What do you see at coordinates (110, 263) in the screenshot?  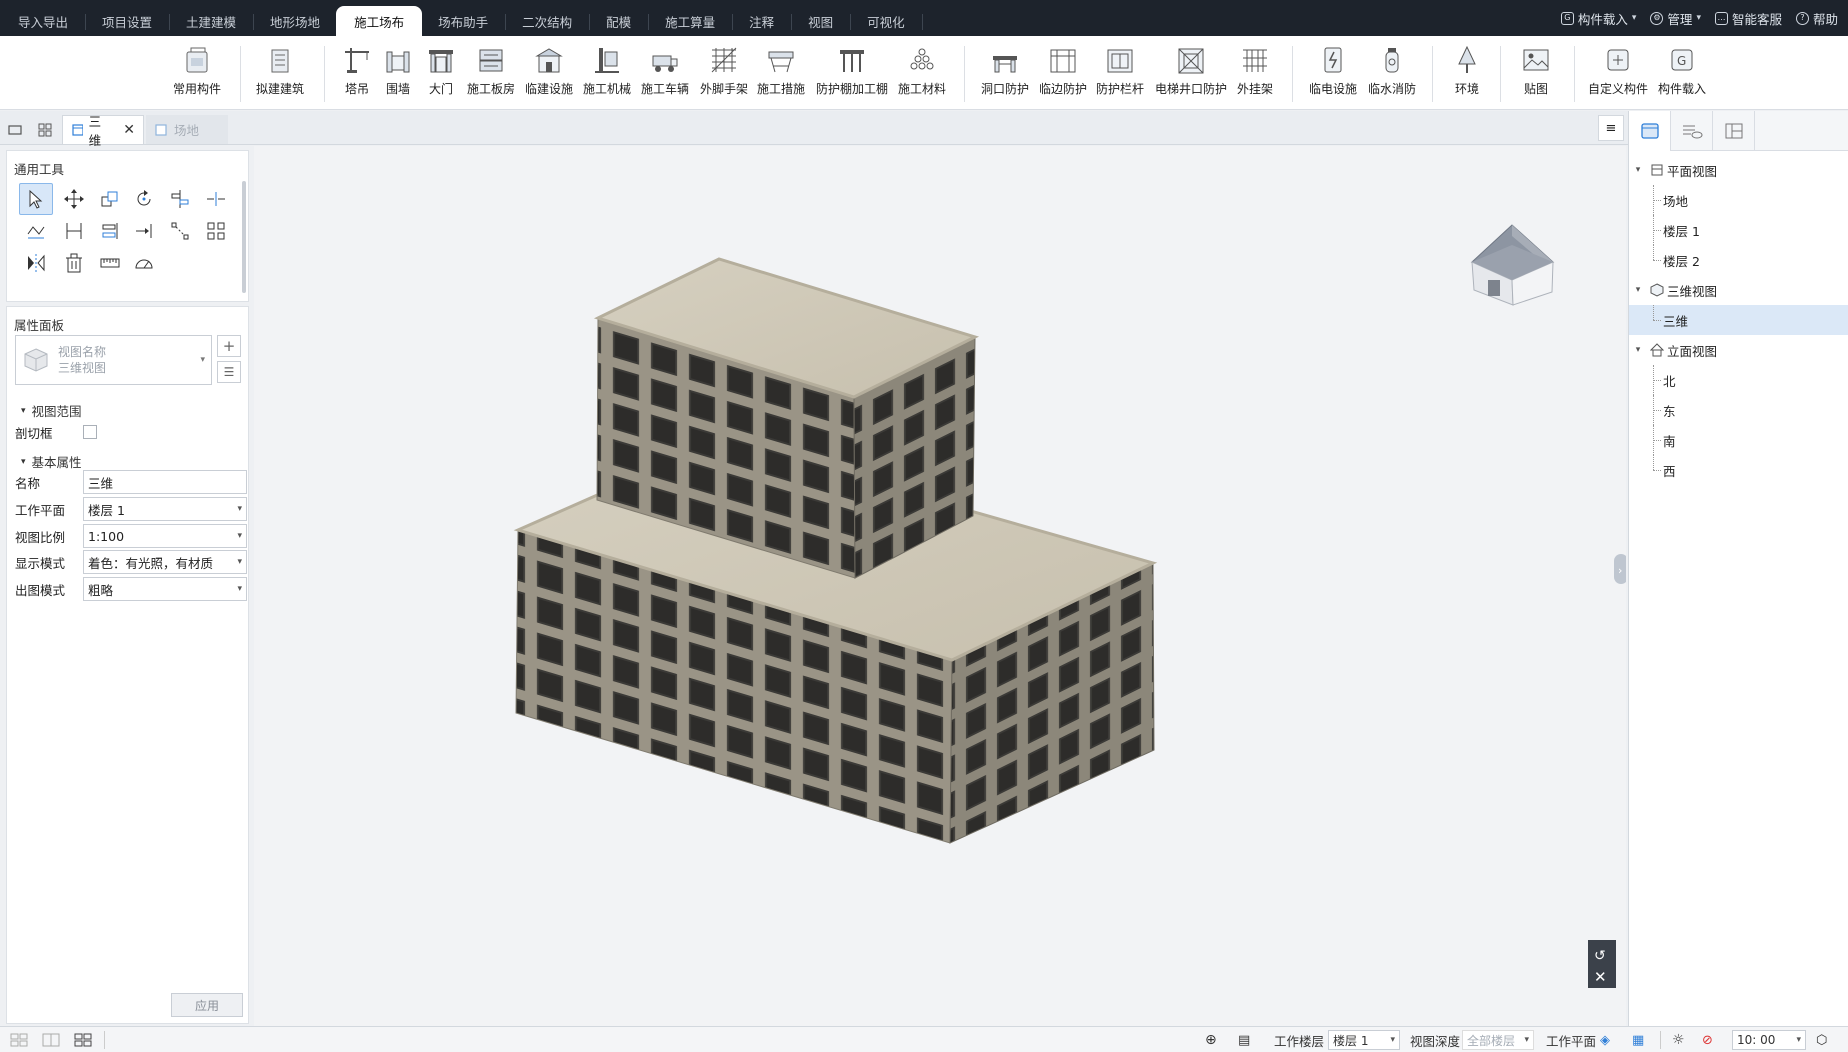 I see `measure-tool` at bounding box center [110, 263].